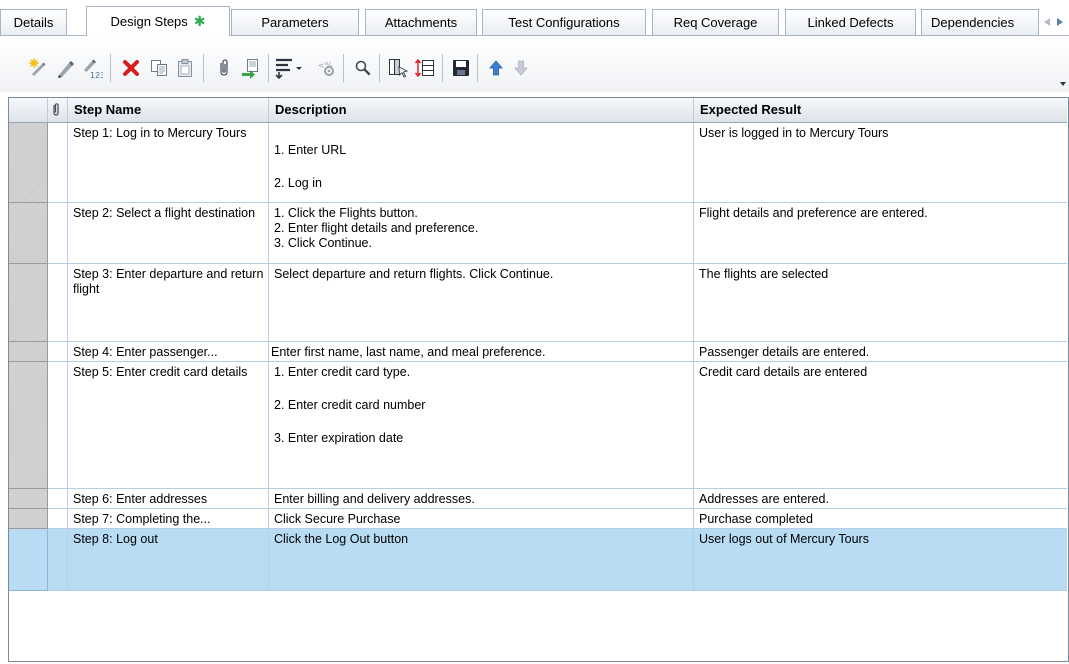  I want to click on expected-result-cell: The flights are selected, so click(880, 303).